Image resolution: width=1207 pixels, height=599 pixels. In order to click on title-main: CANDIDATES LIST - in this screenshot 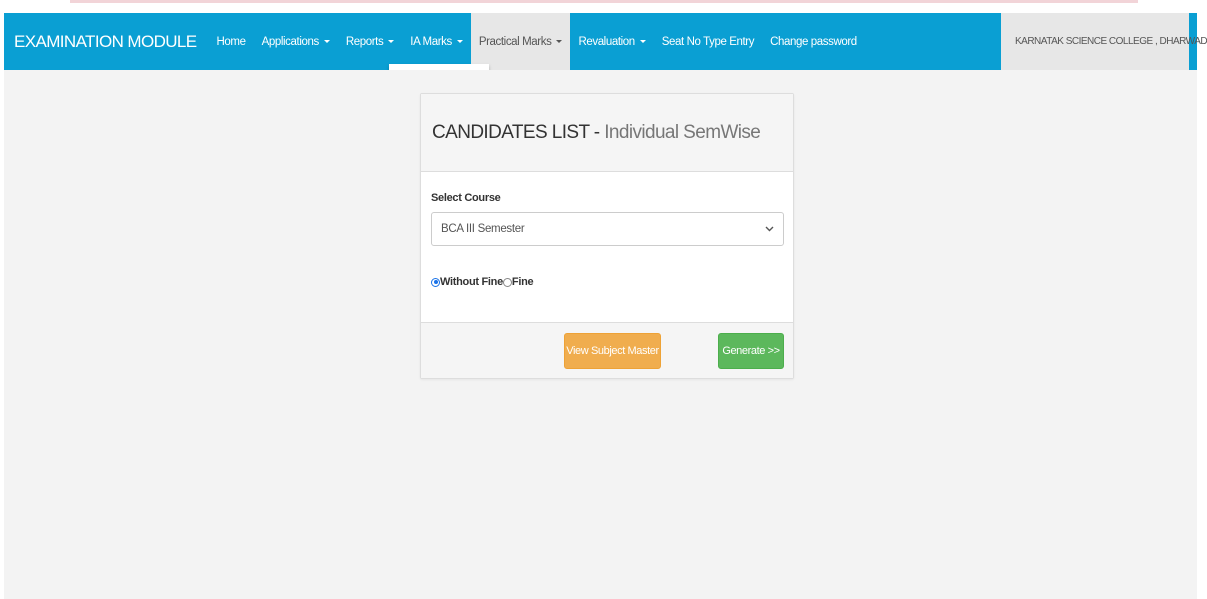, I will do `click(516, 132)`.